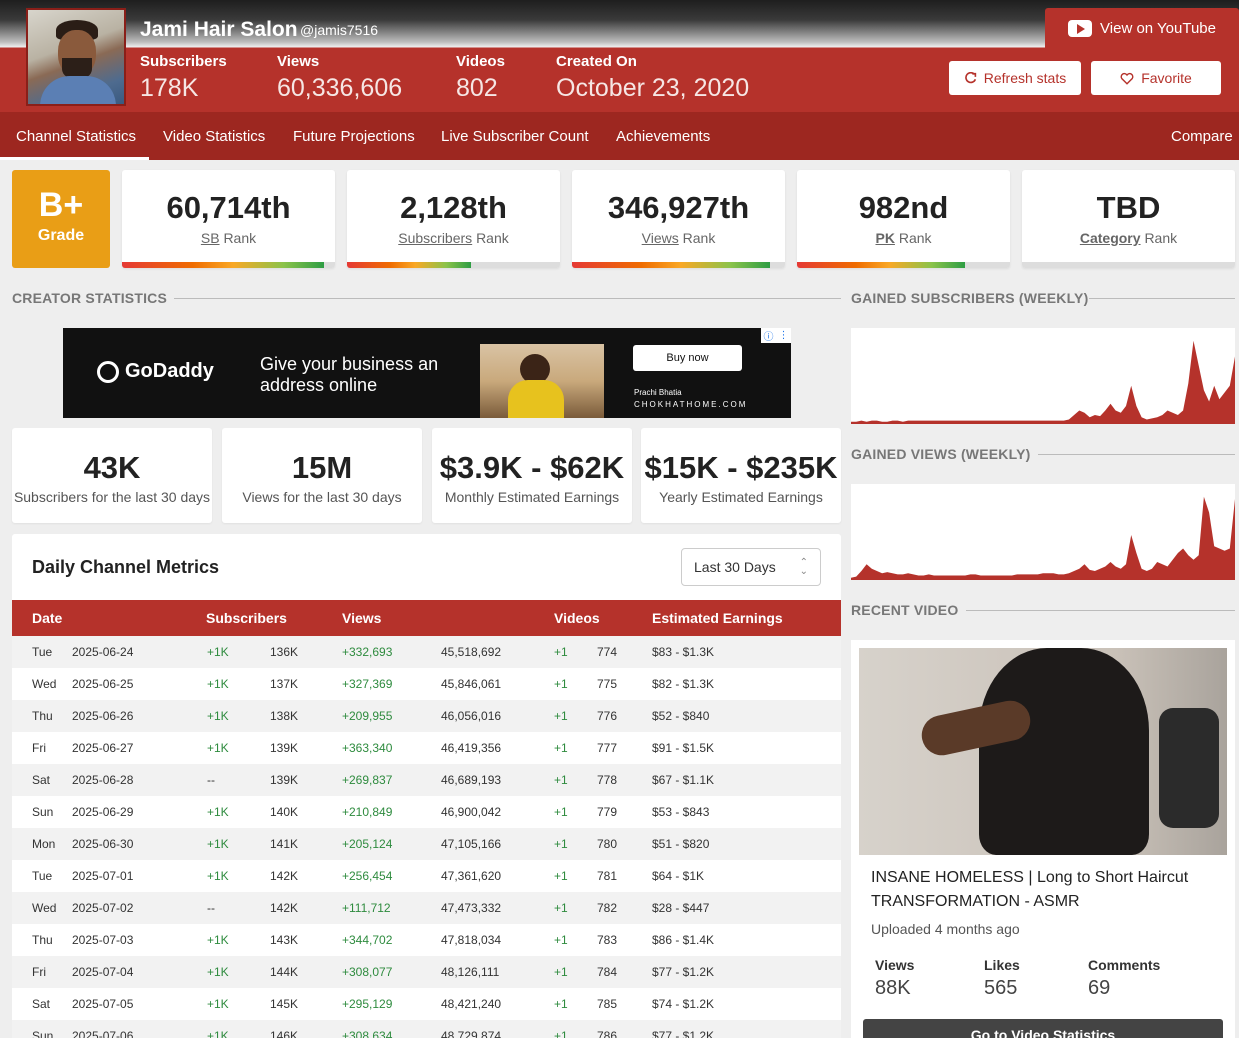 This screenshot has height=1038, width=1239. I want to click on favorite-button: Favorite, so click(1156, 78).